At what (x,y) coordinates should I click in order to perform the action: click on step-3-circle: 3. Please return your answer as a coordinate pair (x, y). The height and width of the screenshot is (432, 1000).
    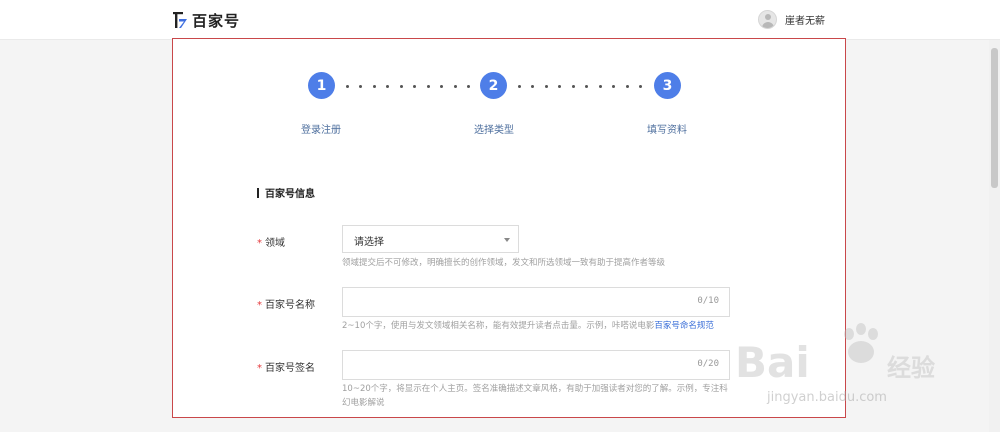
    Looking at the image, I should click on (667, 85).